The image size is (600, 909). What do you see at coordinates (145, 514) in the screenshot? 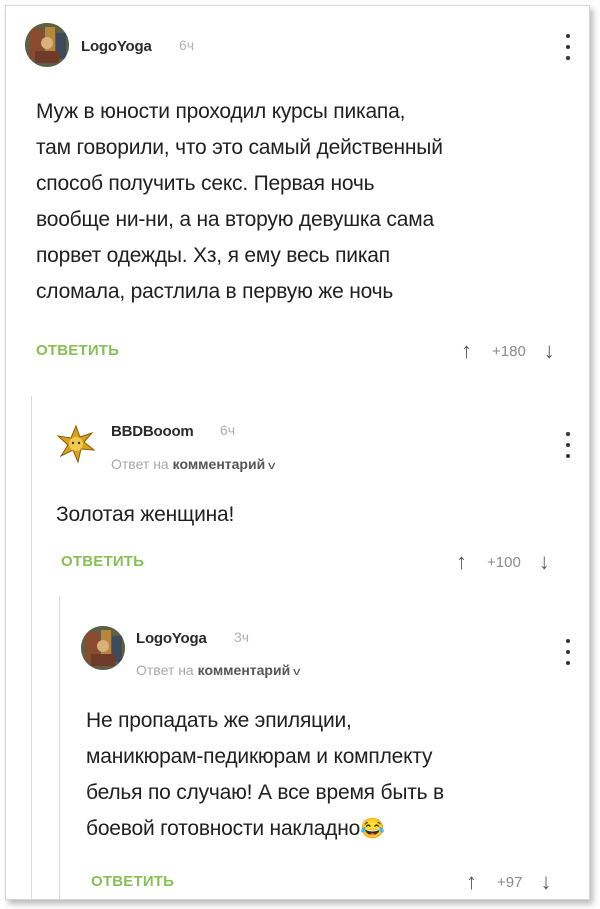
I see `comment-text: Золотая женщина!` at bounding box center [145, 514].